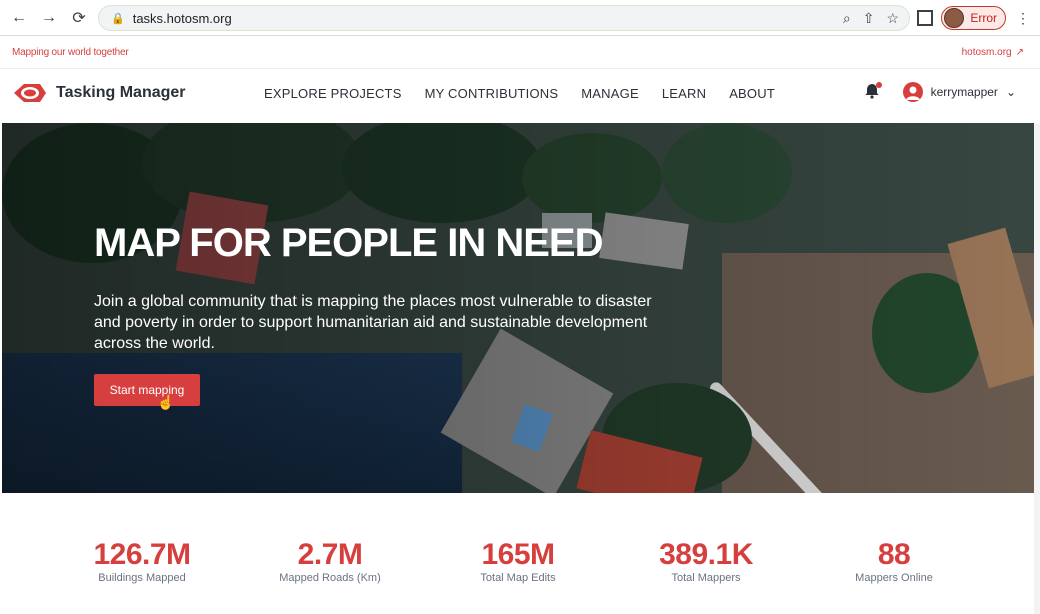 This screenshot has height=614, width=1040. I want to click on nav-about: ABOUT, so click(752, 93).